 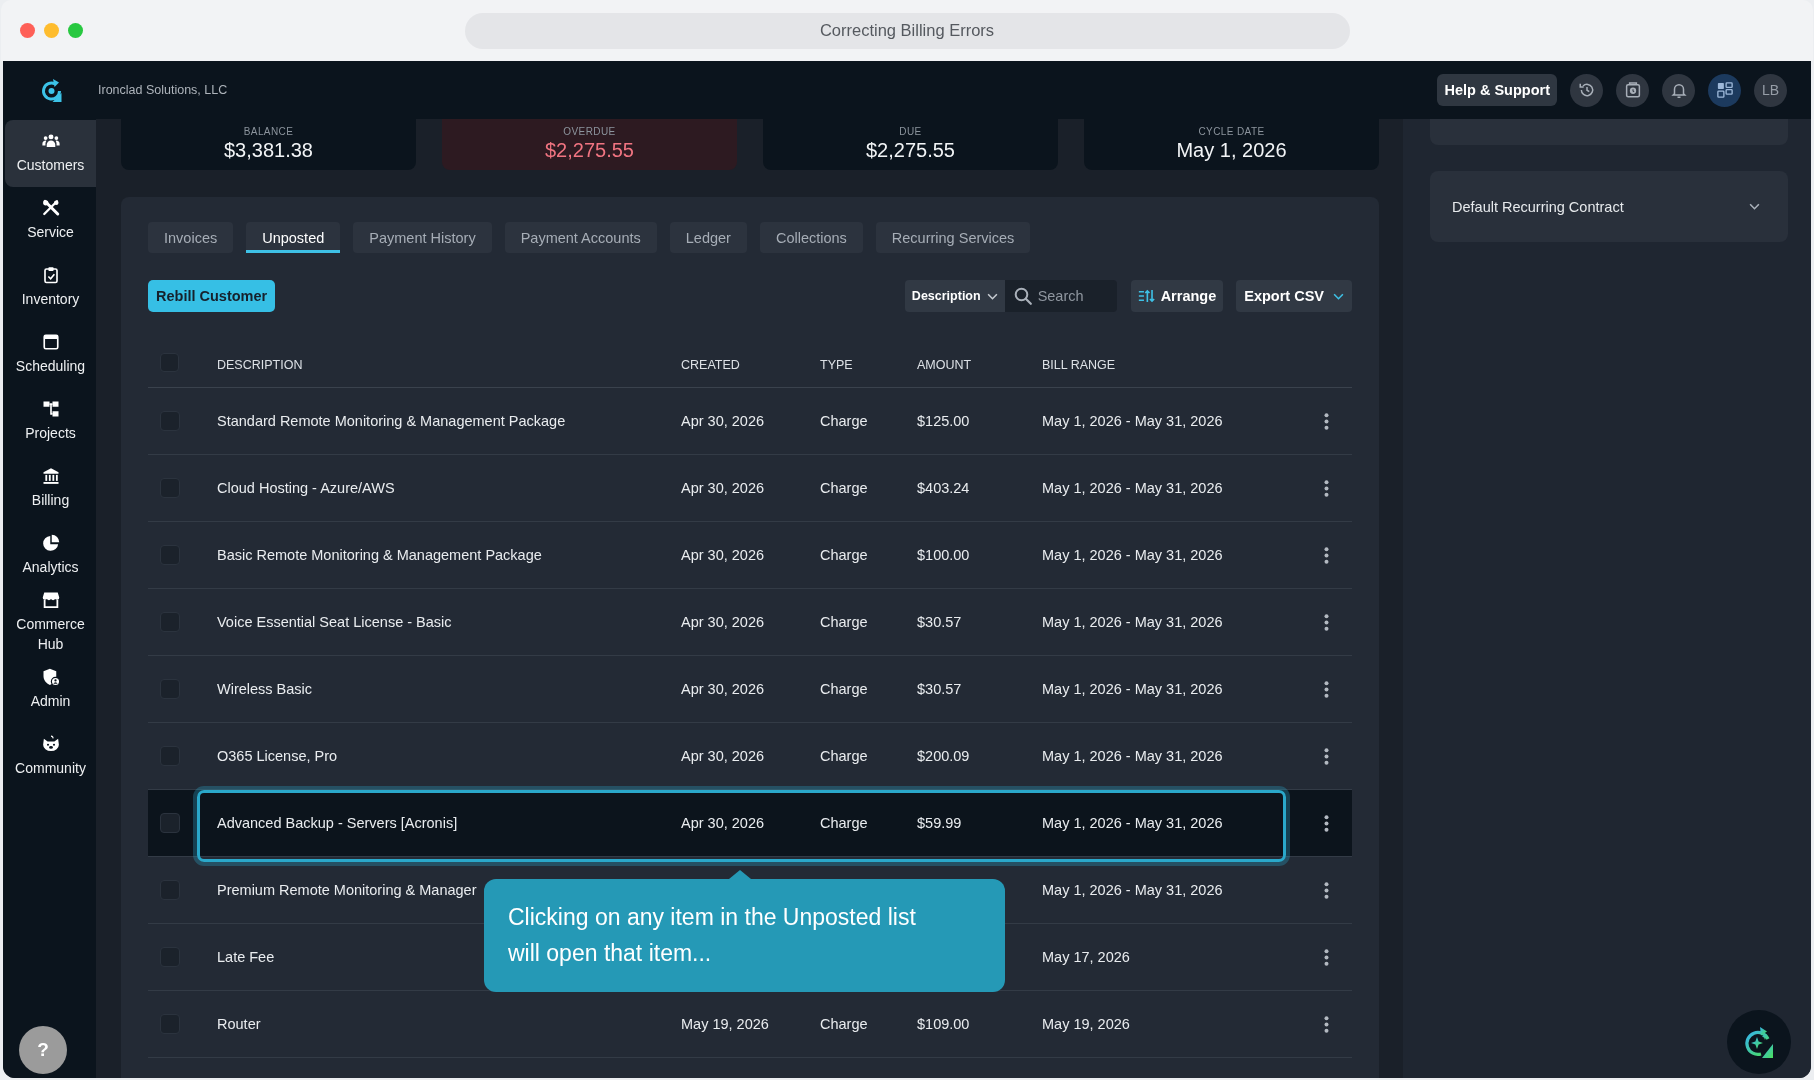 I want to click on export-button: Export CSV, so click(x=1294, y=296).